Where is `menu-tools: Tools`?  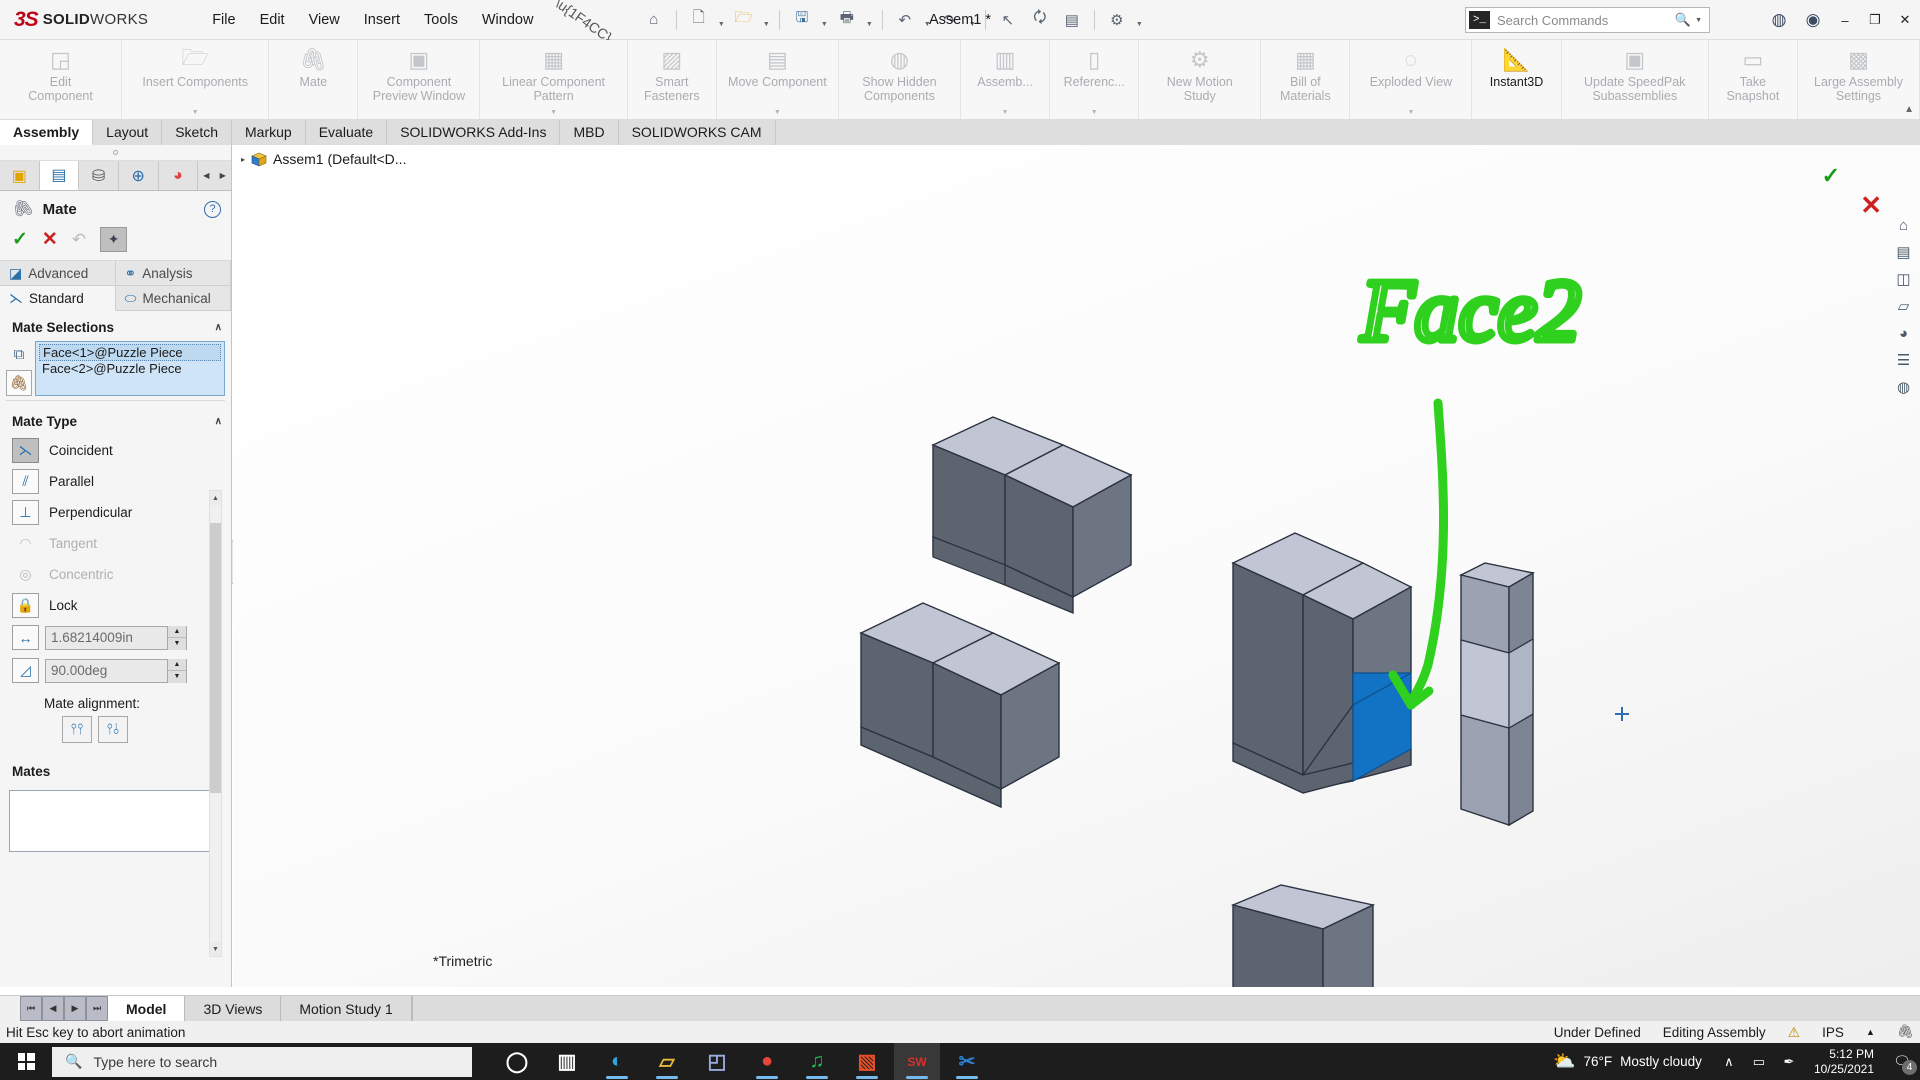 menu-tools: Tools is located at coordinates (441, 20).